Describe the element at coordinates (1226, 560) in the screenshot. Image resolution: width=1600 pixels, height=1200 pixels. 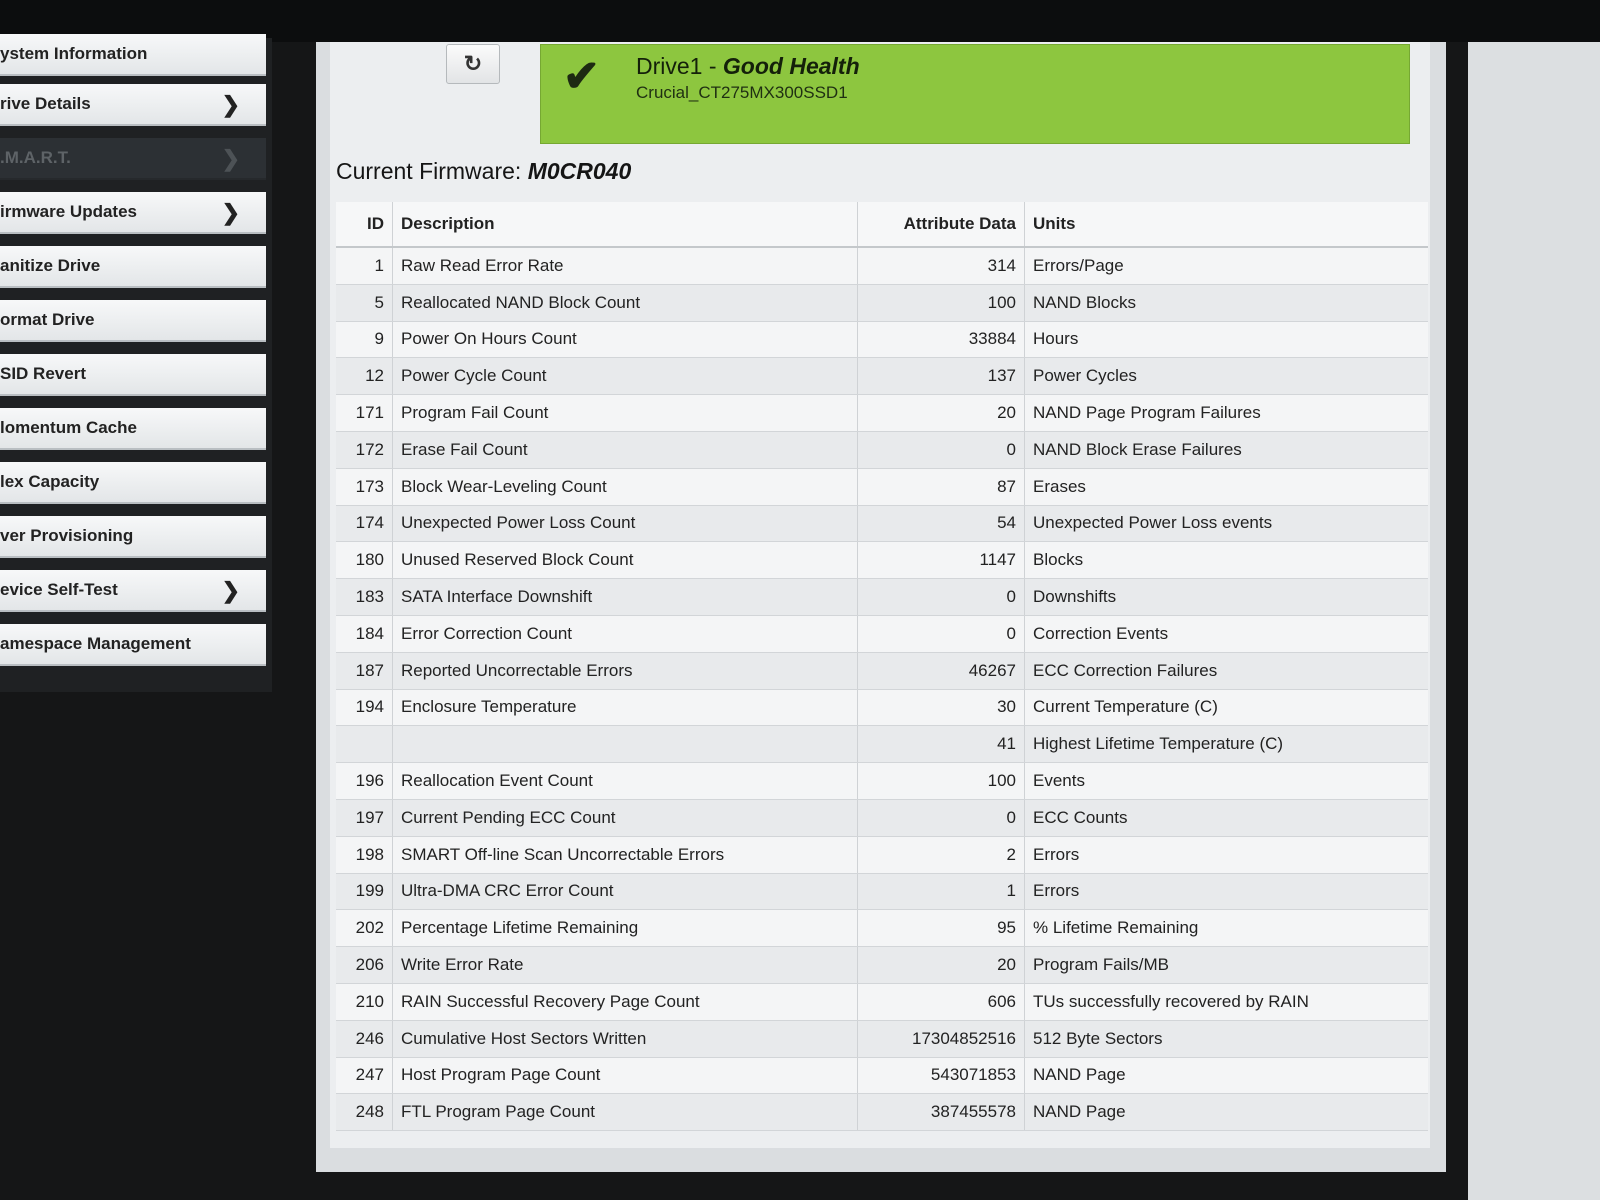
I see `attribute-units: Blocks` at that location.